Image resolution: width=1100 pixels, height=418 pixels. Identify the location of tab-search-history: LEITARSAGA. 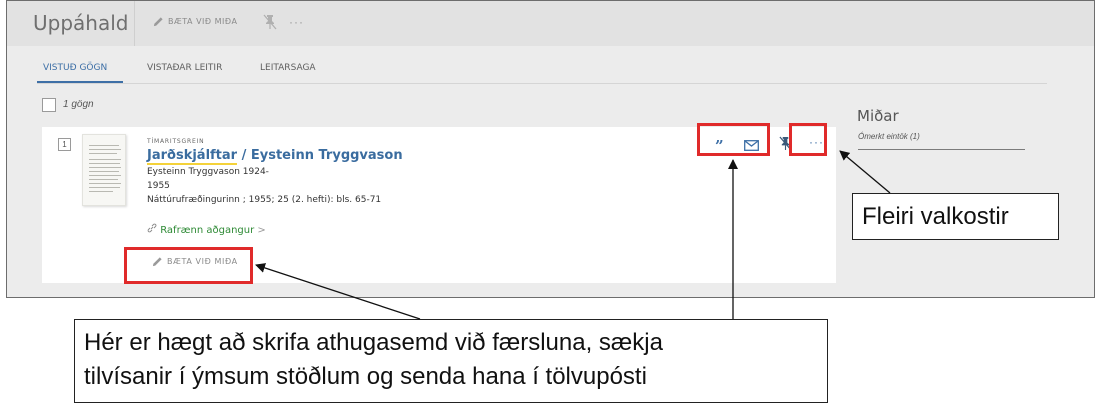
(288, 68).